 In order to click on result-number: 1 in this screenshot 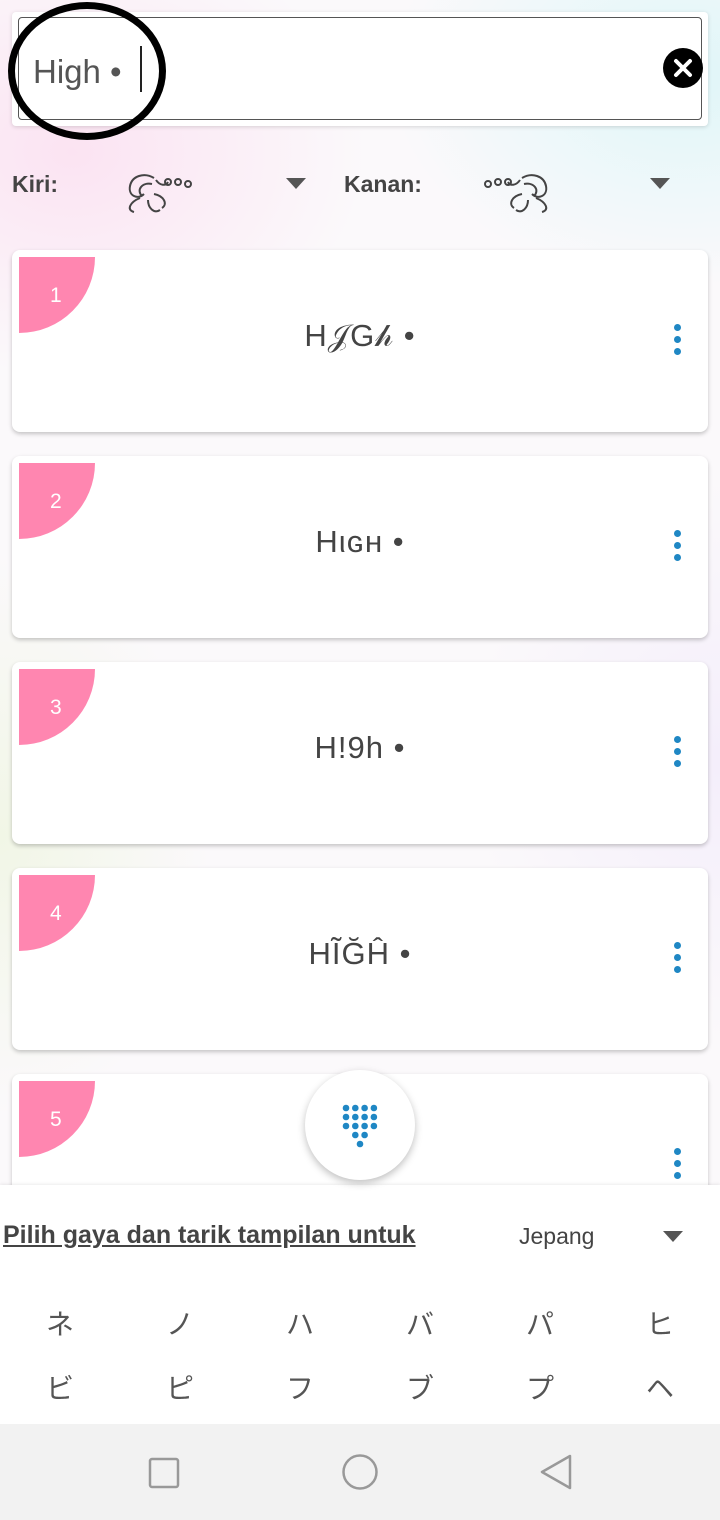, I will do `click(56, 295)`.